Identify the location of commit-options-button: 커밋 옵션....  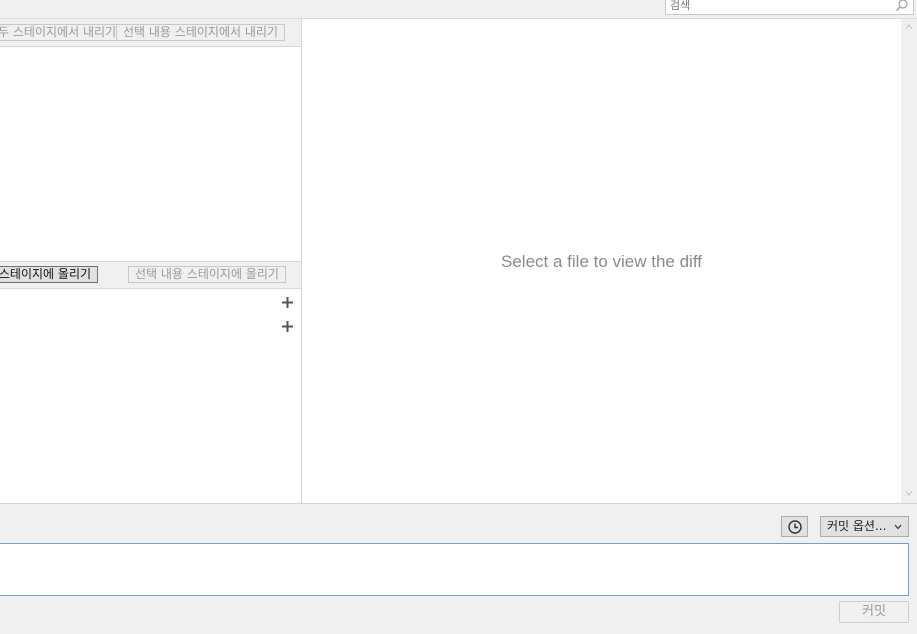
(864, 526).